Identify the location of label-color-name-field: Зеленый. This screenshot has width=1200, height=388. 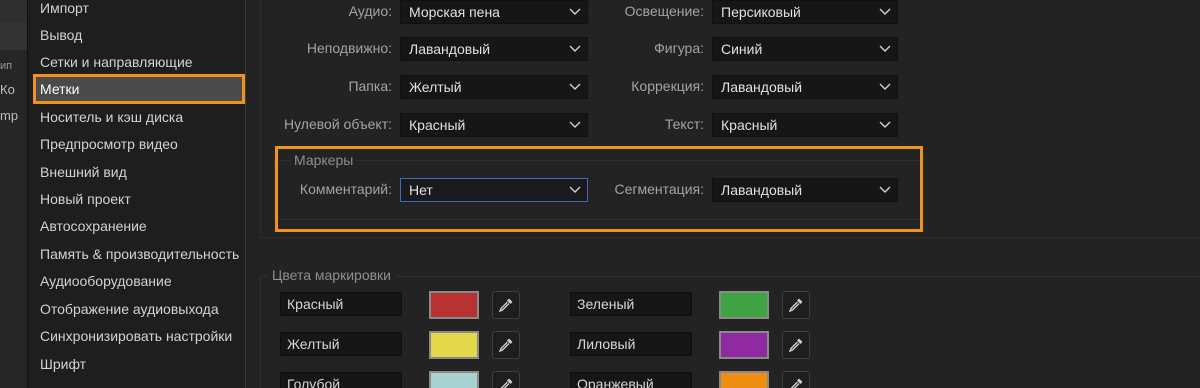
(631, 304).